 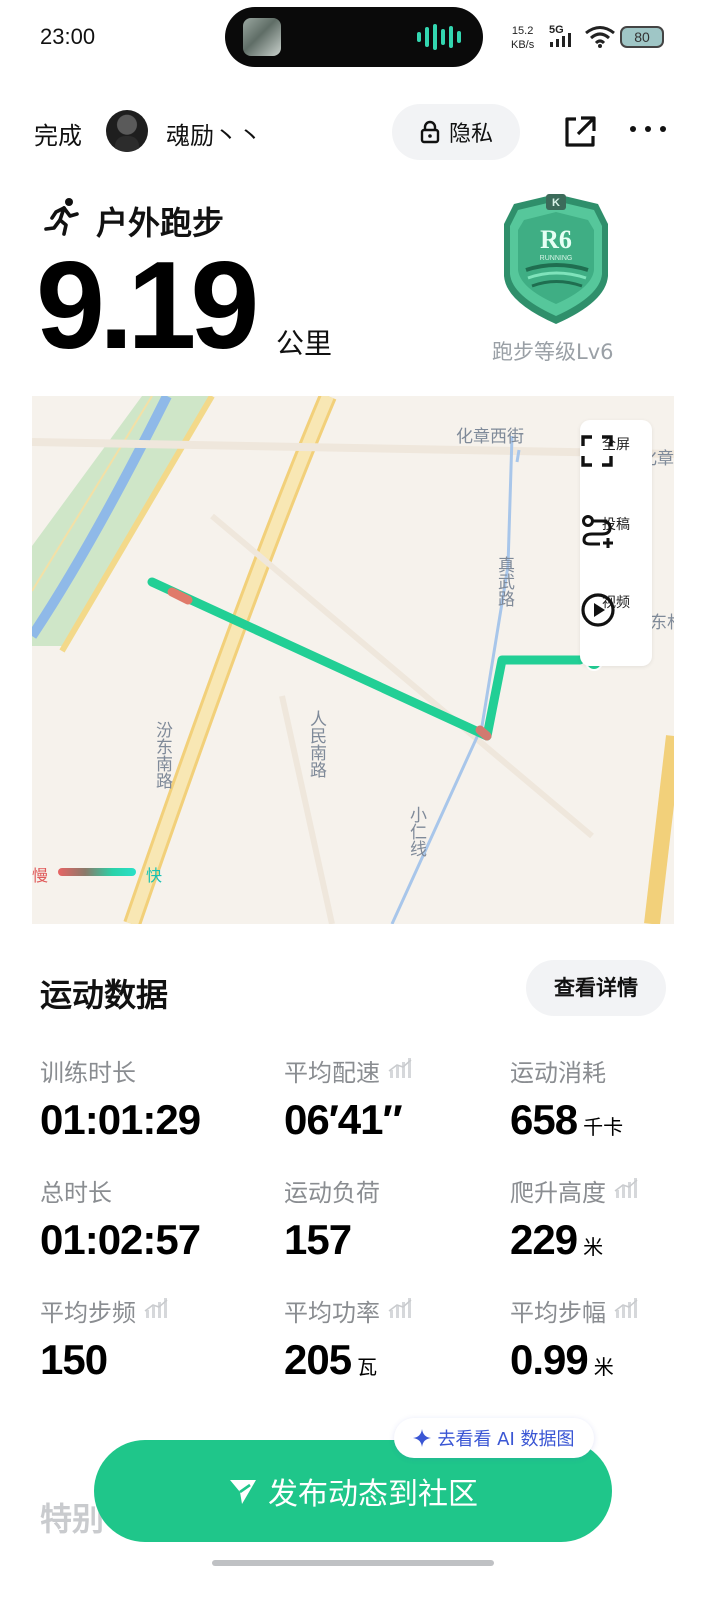 I want to click on privacy-label: 隐私, so click(x=470, y=134).